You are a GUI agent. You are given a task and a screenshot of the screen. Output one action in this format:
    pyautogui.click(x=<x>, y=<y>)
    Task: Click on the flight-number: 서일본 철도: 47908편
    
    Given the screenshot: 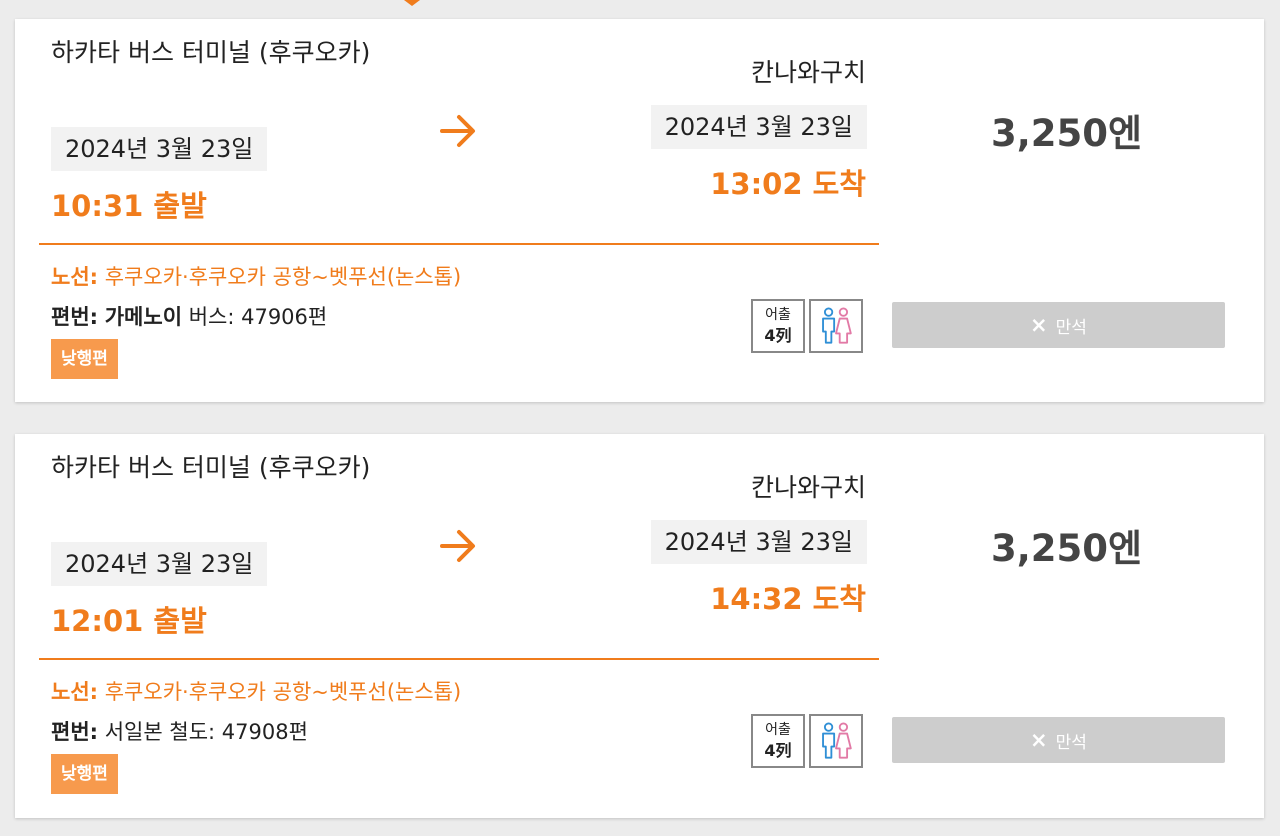 What is the action you would take?
    pyautogui.click(x=206, y=732)
    